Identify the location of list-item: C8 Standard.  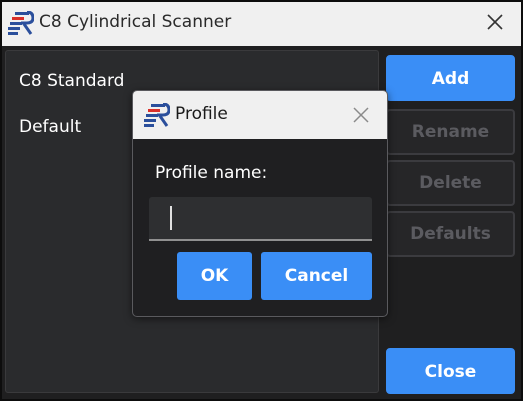
(71, 81).